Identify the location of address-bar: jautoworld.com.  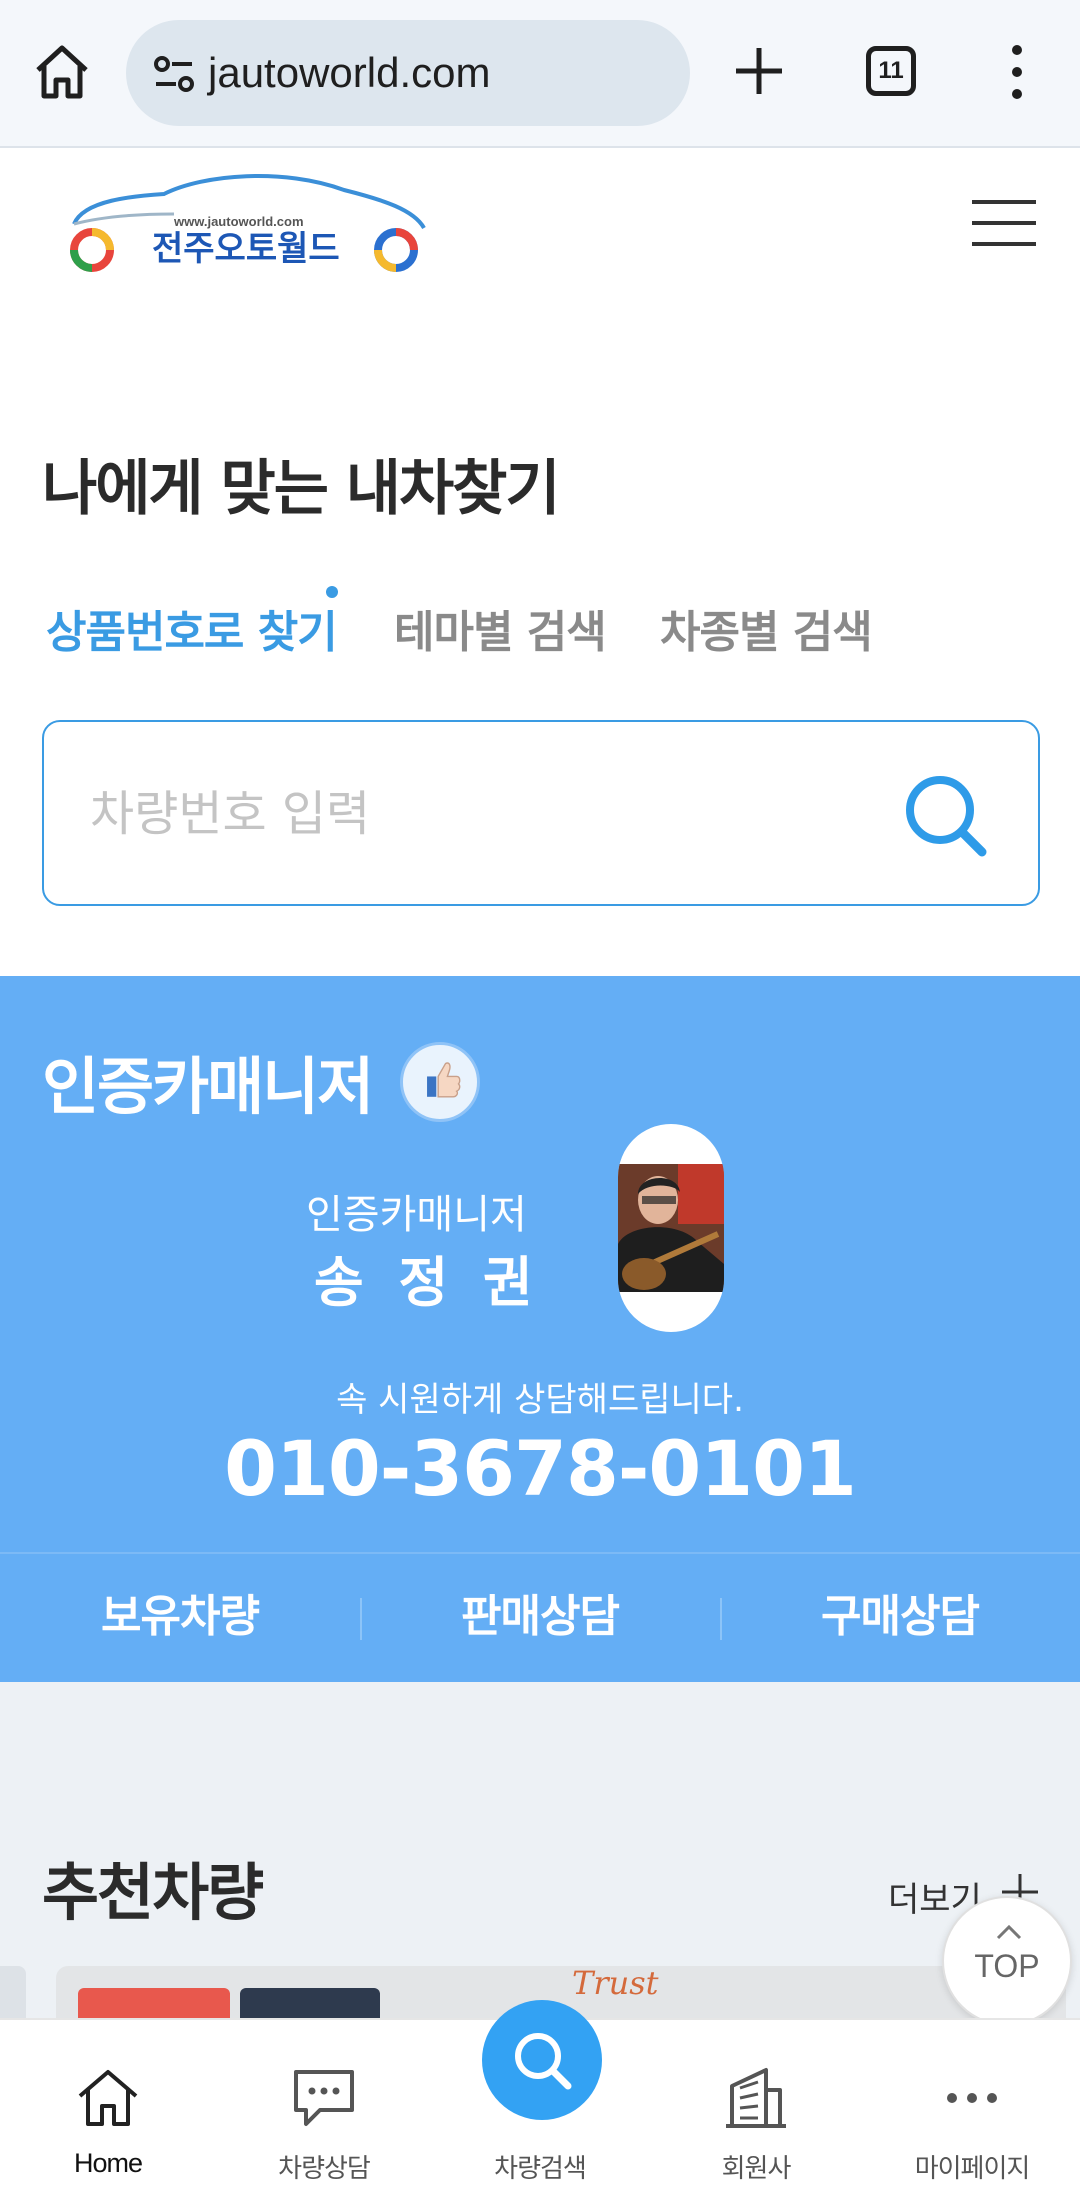
(408, 73).